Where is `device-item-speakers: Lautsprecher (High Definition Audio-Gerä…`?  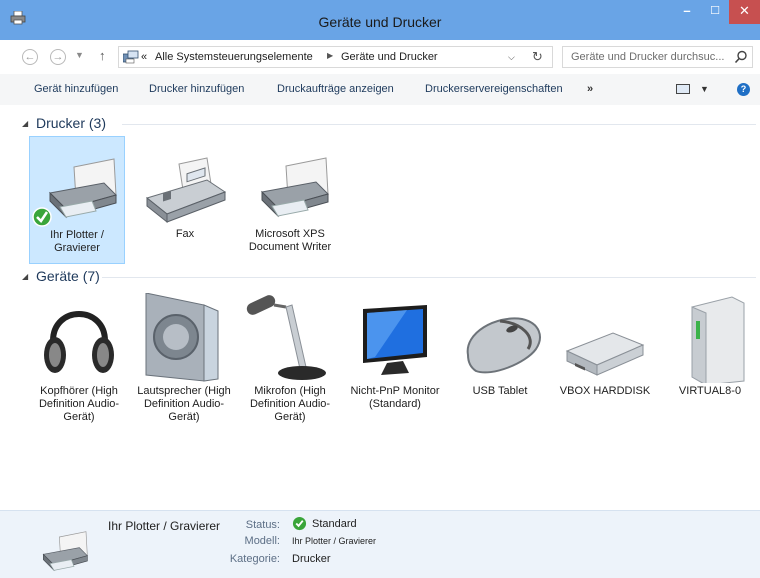
device-item-speakers: Lautsprecher (High Definition Audio-Gerä… is located at coordinates (184, 363).